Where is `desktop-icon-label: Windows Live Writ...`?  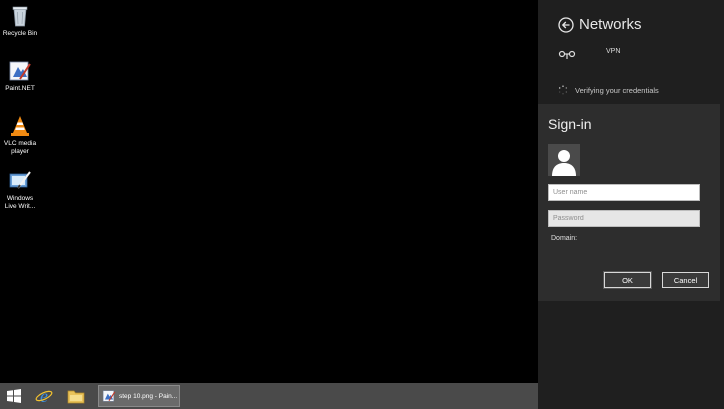 desktop-icon-label: Windows Live Writ... is located at coordinates (20, 202).